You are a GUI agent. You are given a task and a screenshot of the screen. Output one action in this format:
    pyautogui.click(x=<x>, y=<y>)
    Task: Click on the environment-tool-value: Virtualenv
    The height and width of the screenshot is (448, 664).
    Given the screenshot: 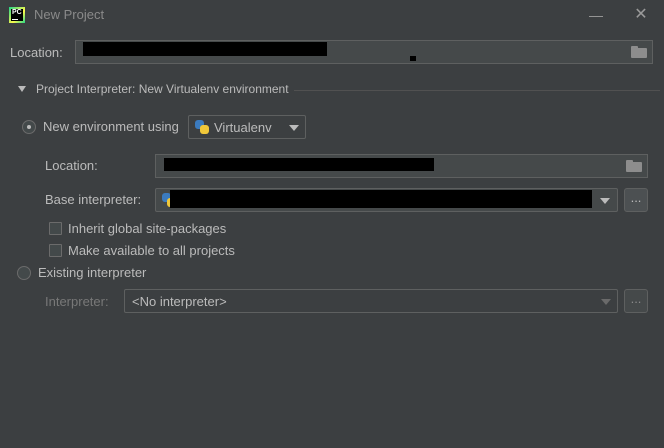 What is the action you would take?
    pyautogui.click(x=243, y=127)
    